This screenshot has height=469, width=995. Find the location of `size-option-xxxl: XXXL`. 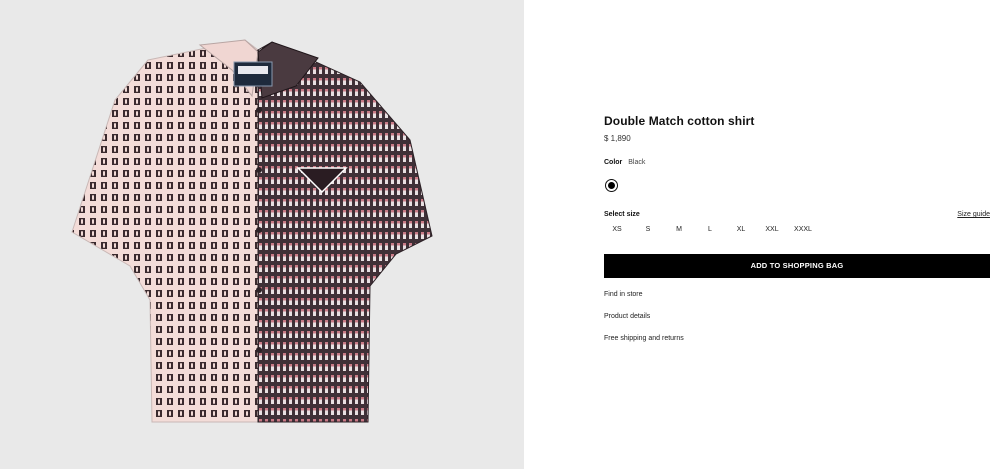

size-option-xxxl: XXXL is located at coordinates (803, 229).